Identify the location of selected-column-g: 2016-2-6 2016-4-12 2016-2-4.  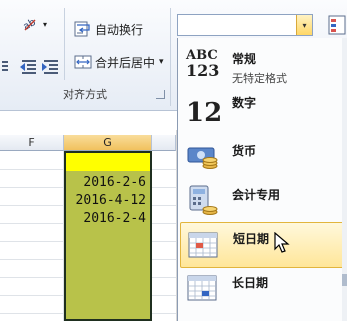
(108, 236).